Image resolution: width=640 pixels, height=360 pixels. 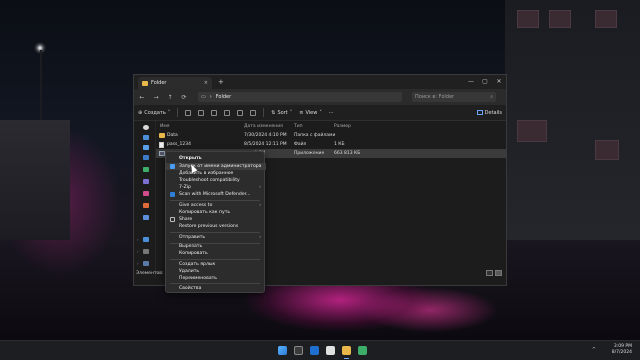 What do you see at coordinates (169, 112) in the screenshot?
I see `chevron-down-icon: ˅` at bounding box center [169, 112].